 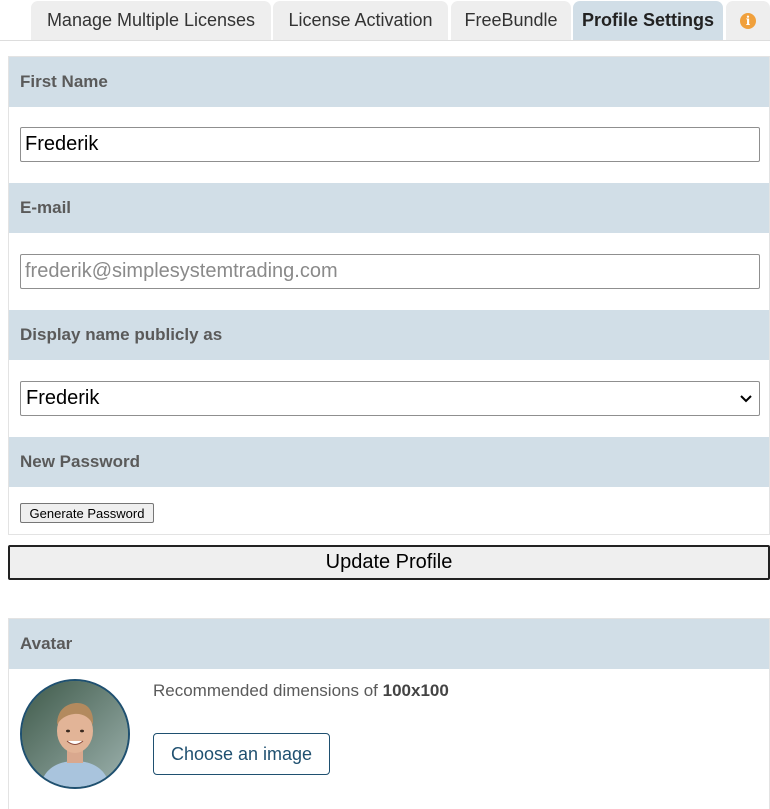 What do you see at coordinates (389, 208) in the screenshot?
I see `email-header: E-mail` at bounding box center [389, 208].